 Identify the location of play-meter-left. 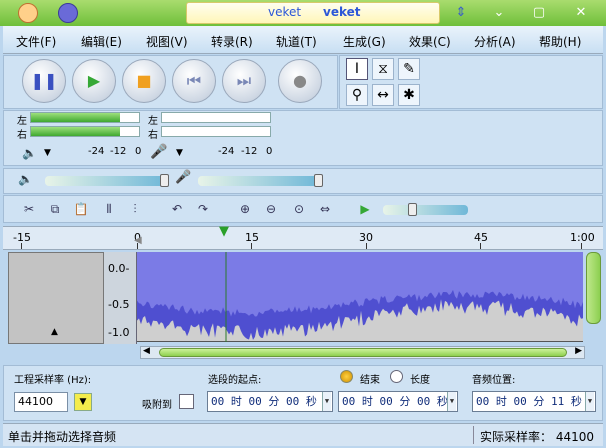
(85, 117).